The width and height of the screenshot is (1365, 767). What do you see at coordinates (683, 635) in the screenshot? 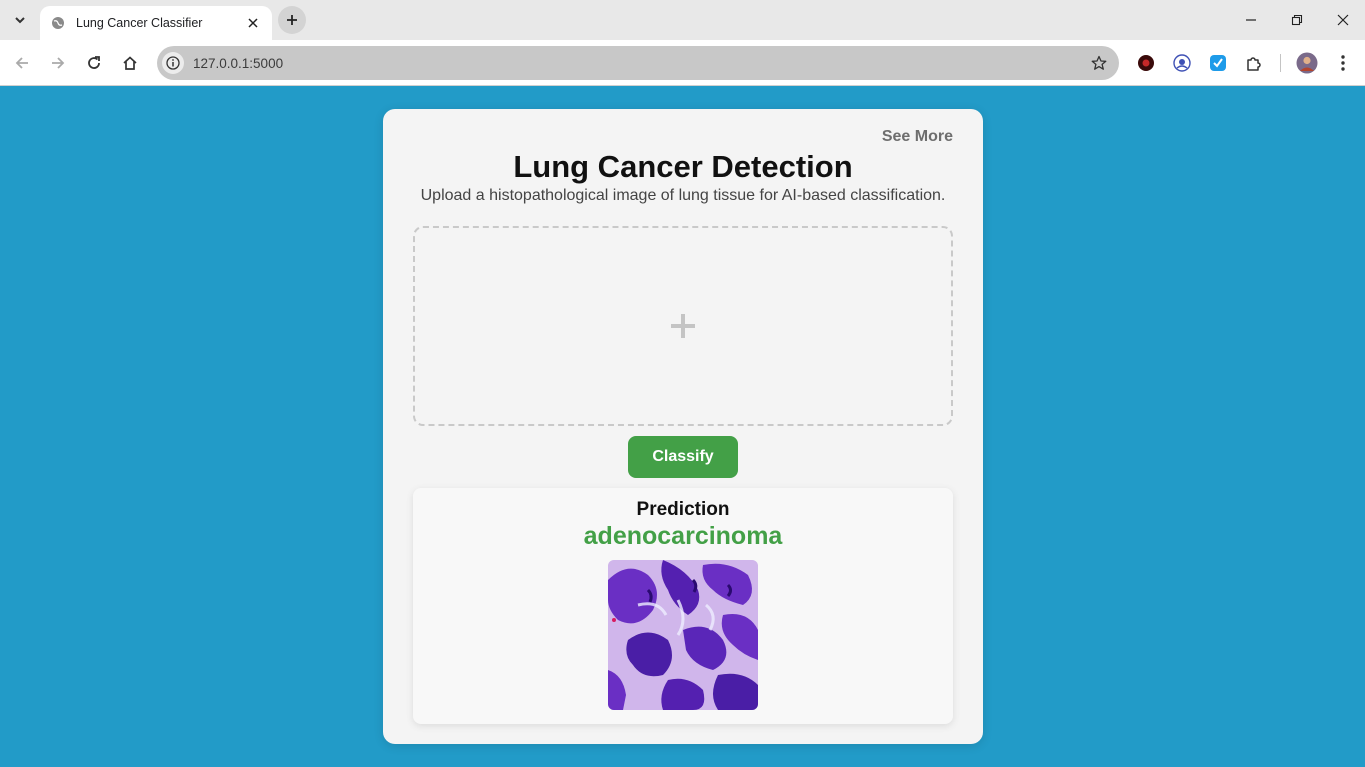
I see `uploaded-tissue-image` at bounding box center [683, 635].